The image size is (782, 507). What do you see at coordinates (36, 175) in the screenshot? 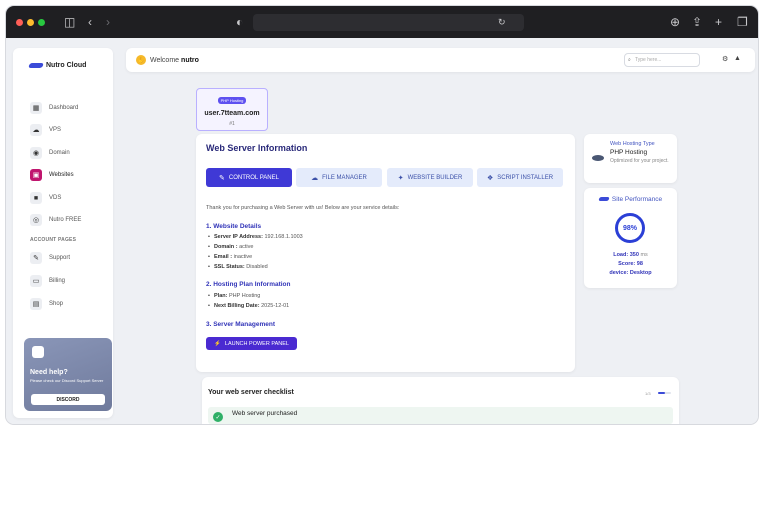
I see `monitor-icon: ▣` at bounding box center [36, 175].